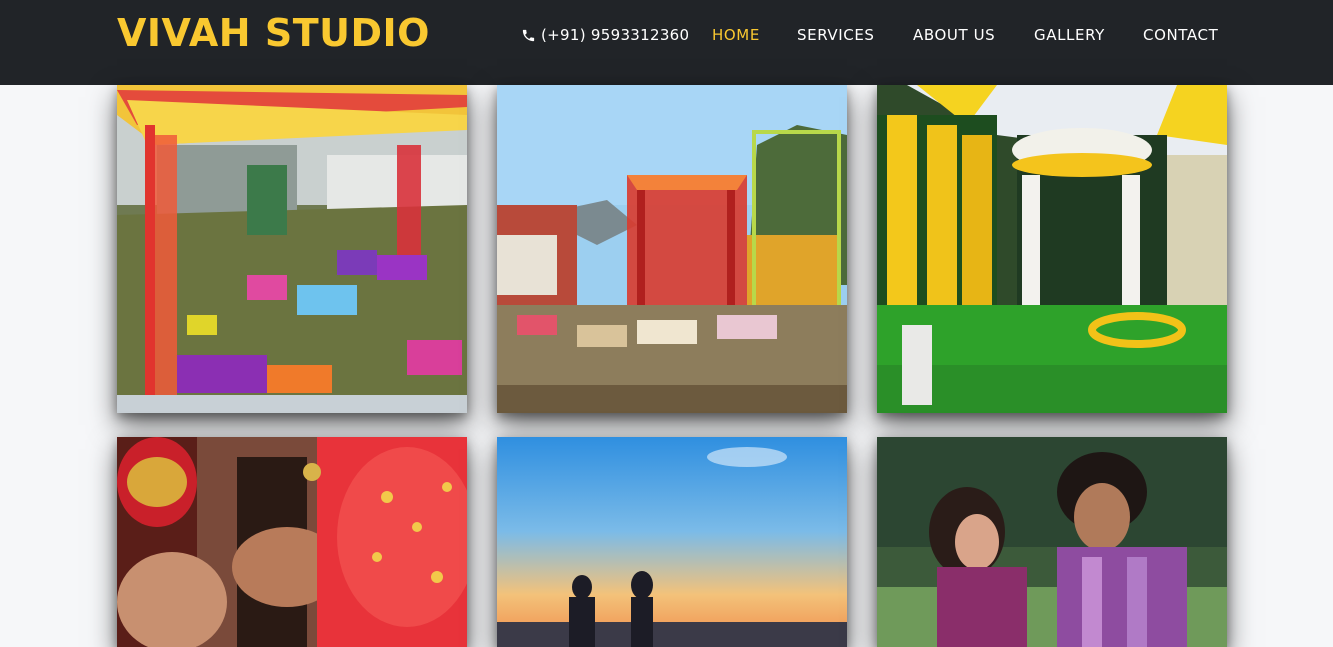 The height and width of the screenshot is (647, 1333). I want to click on nav-home: HOME, so click(736, 35).